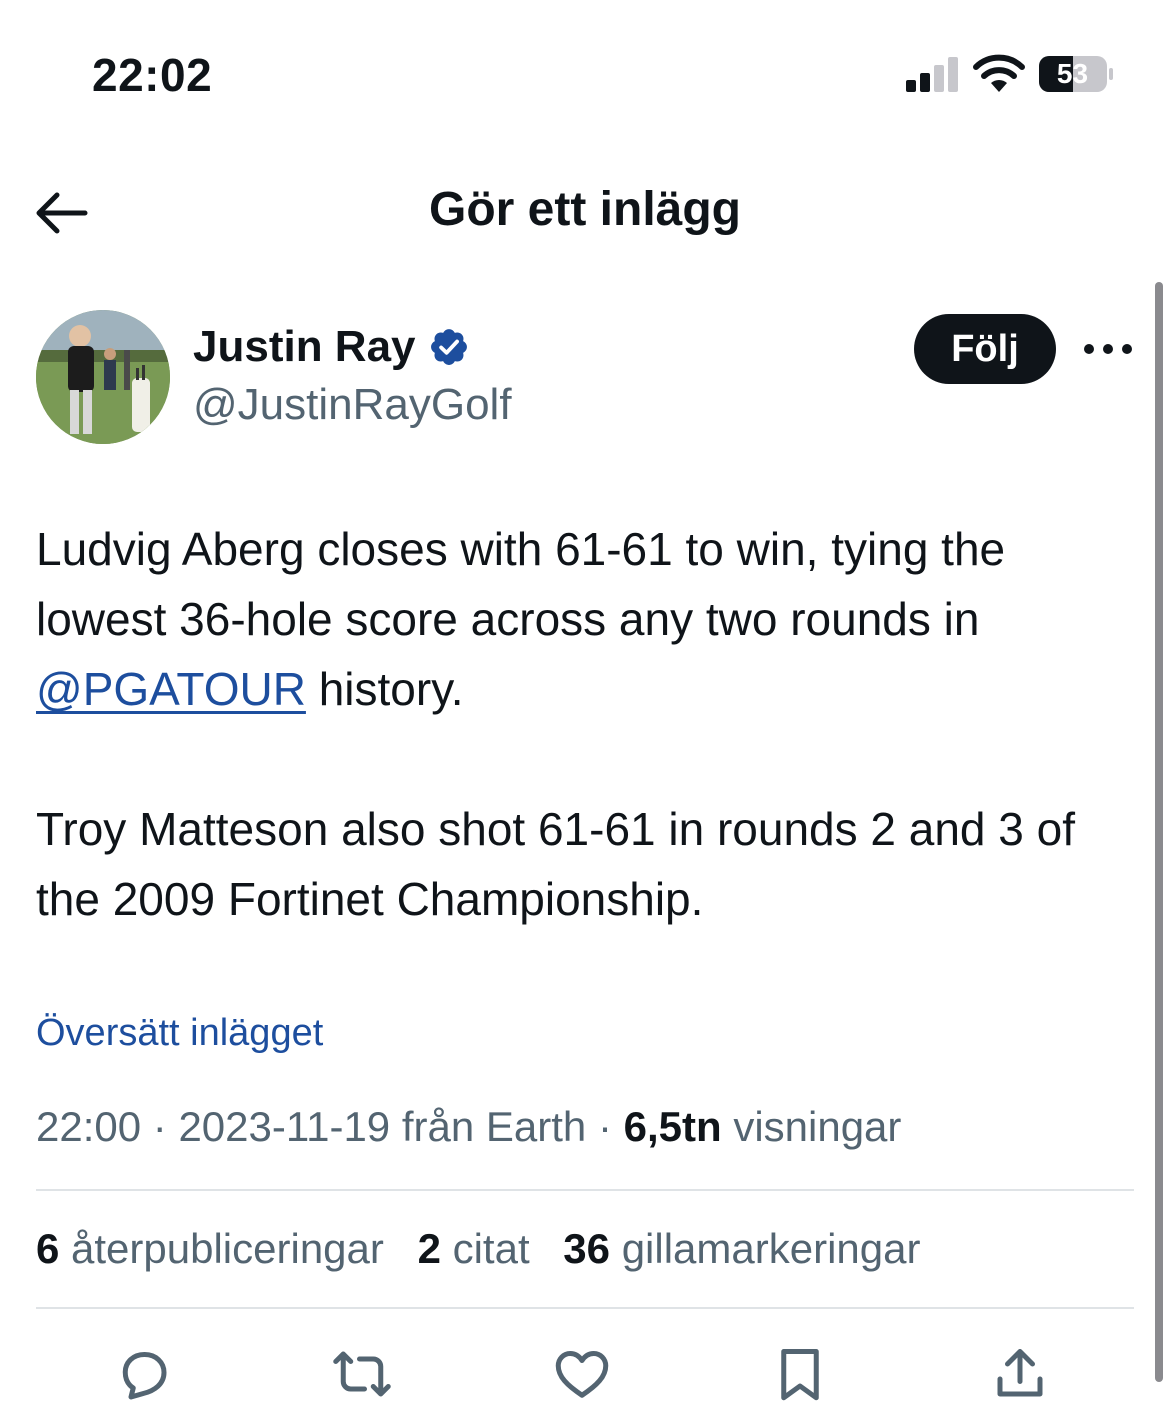 This screenshot has width=1170, height=1409. Describe the element at coordinates (817, 1126) in the screenshot. I see `views-label: visningar` at that location.